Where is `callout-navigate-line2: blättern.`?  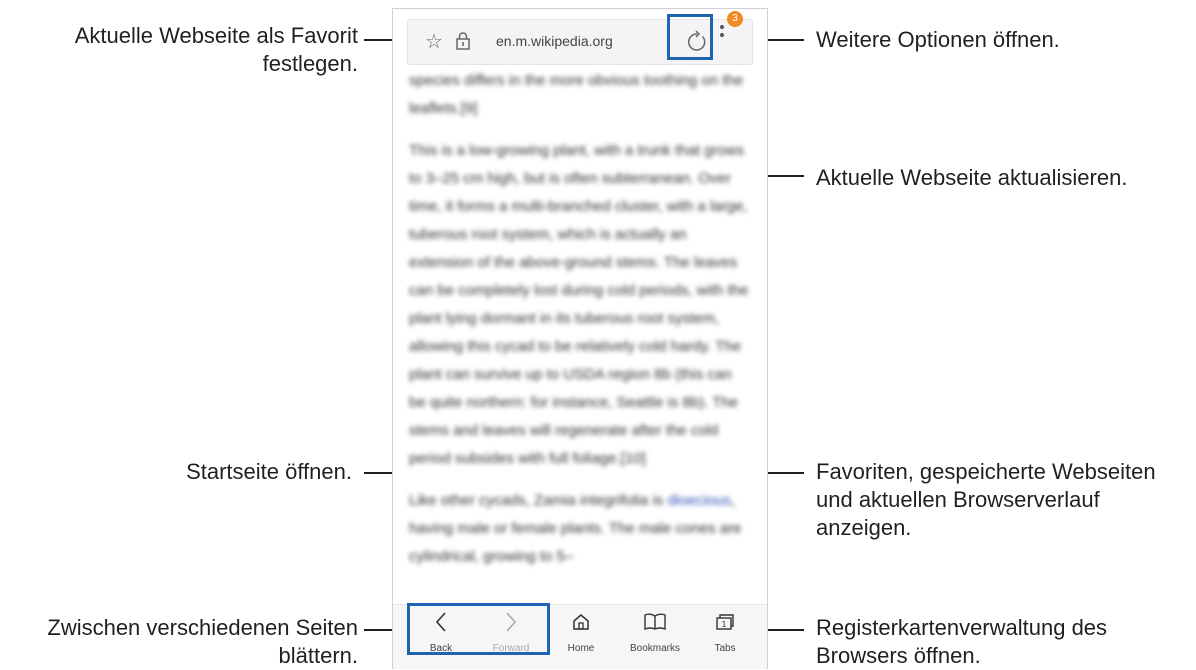
callout-navigate-line2: blättern. is located at coordinates (318, 655).